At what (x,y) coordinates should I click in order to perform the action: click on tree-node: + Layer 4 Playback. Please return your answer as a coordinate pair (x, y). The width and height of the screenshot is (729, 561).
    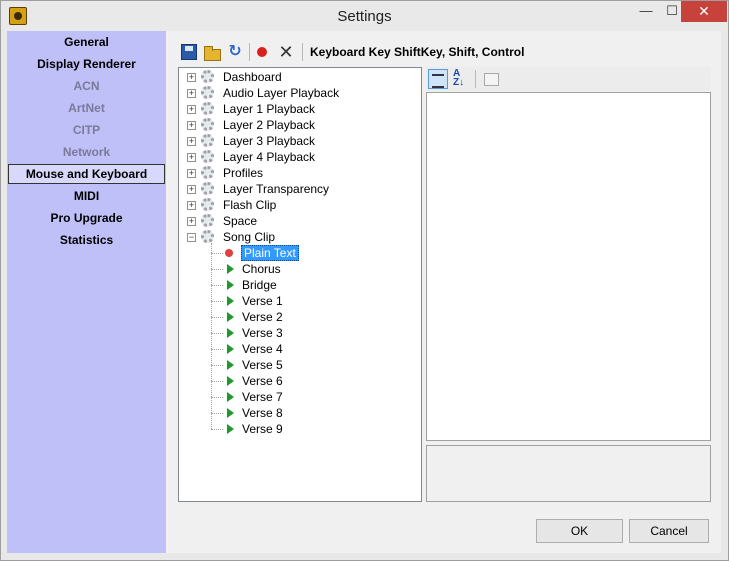
    Looking at the image, I should click on (299, 157).